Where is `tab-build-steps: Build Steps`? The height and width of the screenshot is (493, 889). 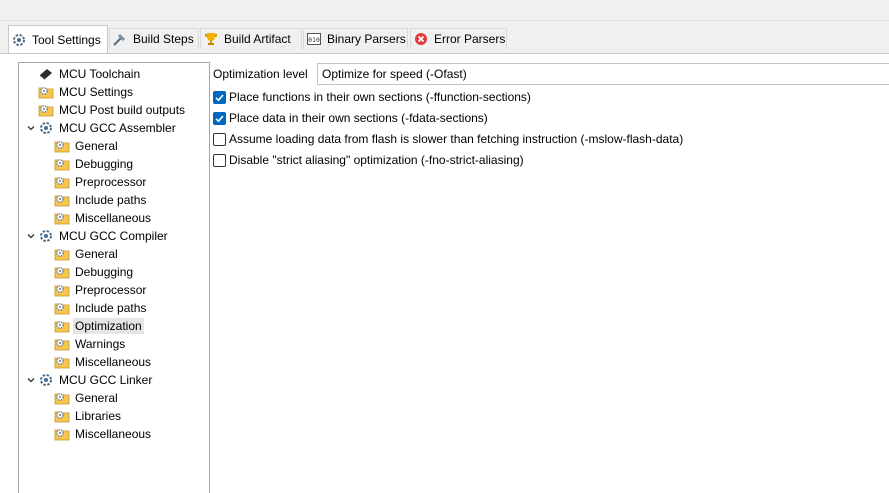
tab-build-steps: Build Steps is located at coordinates (154, 38).